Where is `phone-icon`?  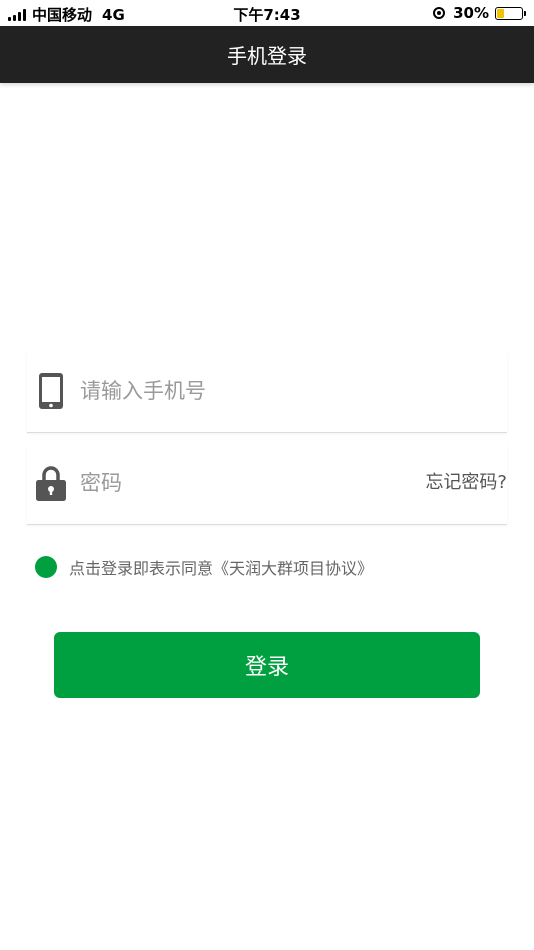 phone-icon is located at coordinates (51, 391).